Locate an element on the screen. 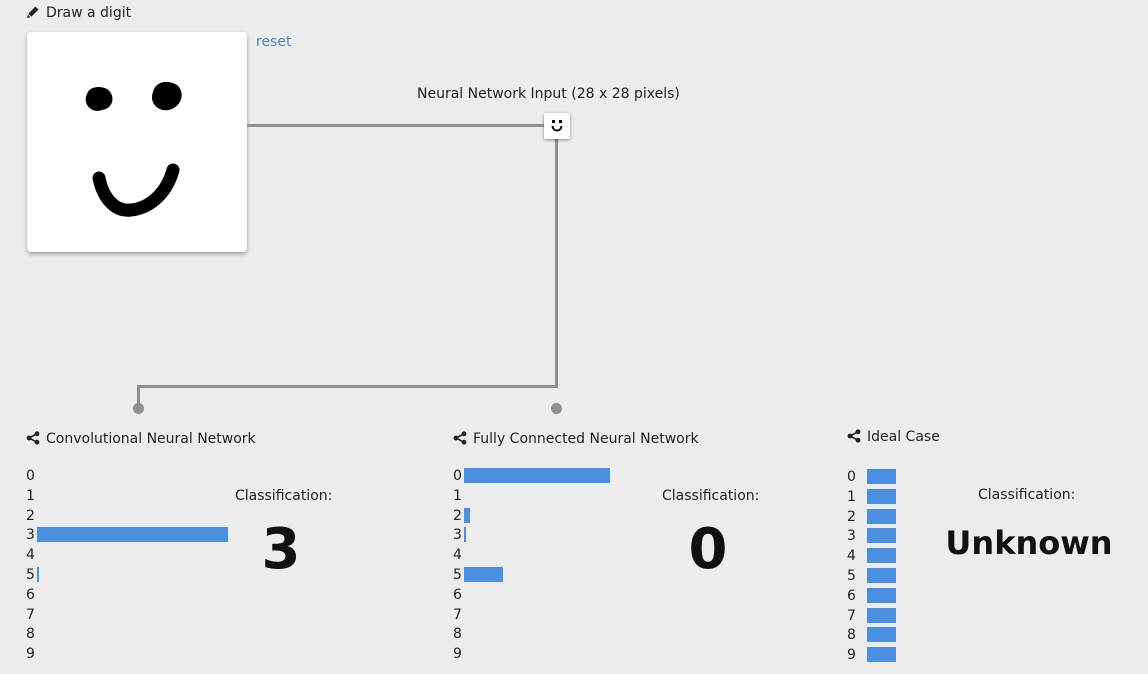  fcn-digit-label: 0 is located at coordinates (457, 476).